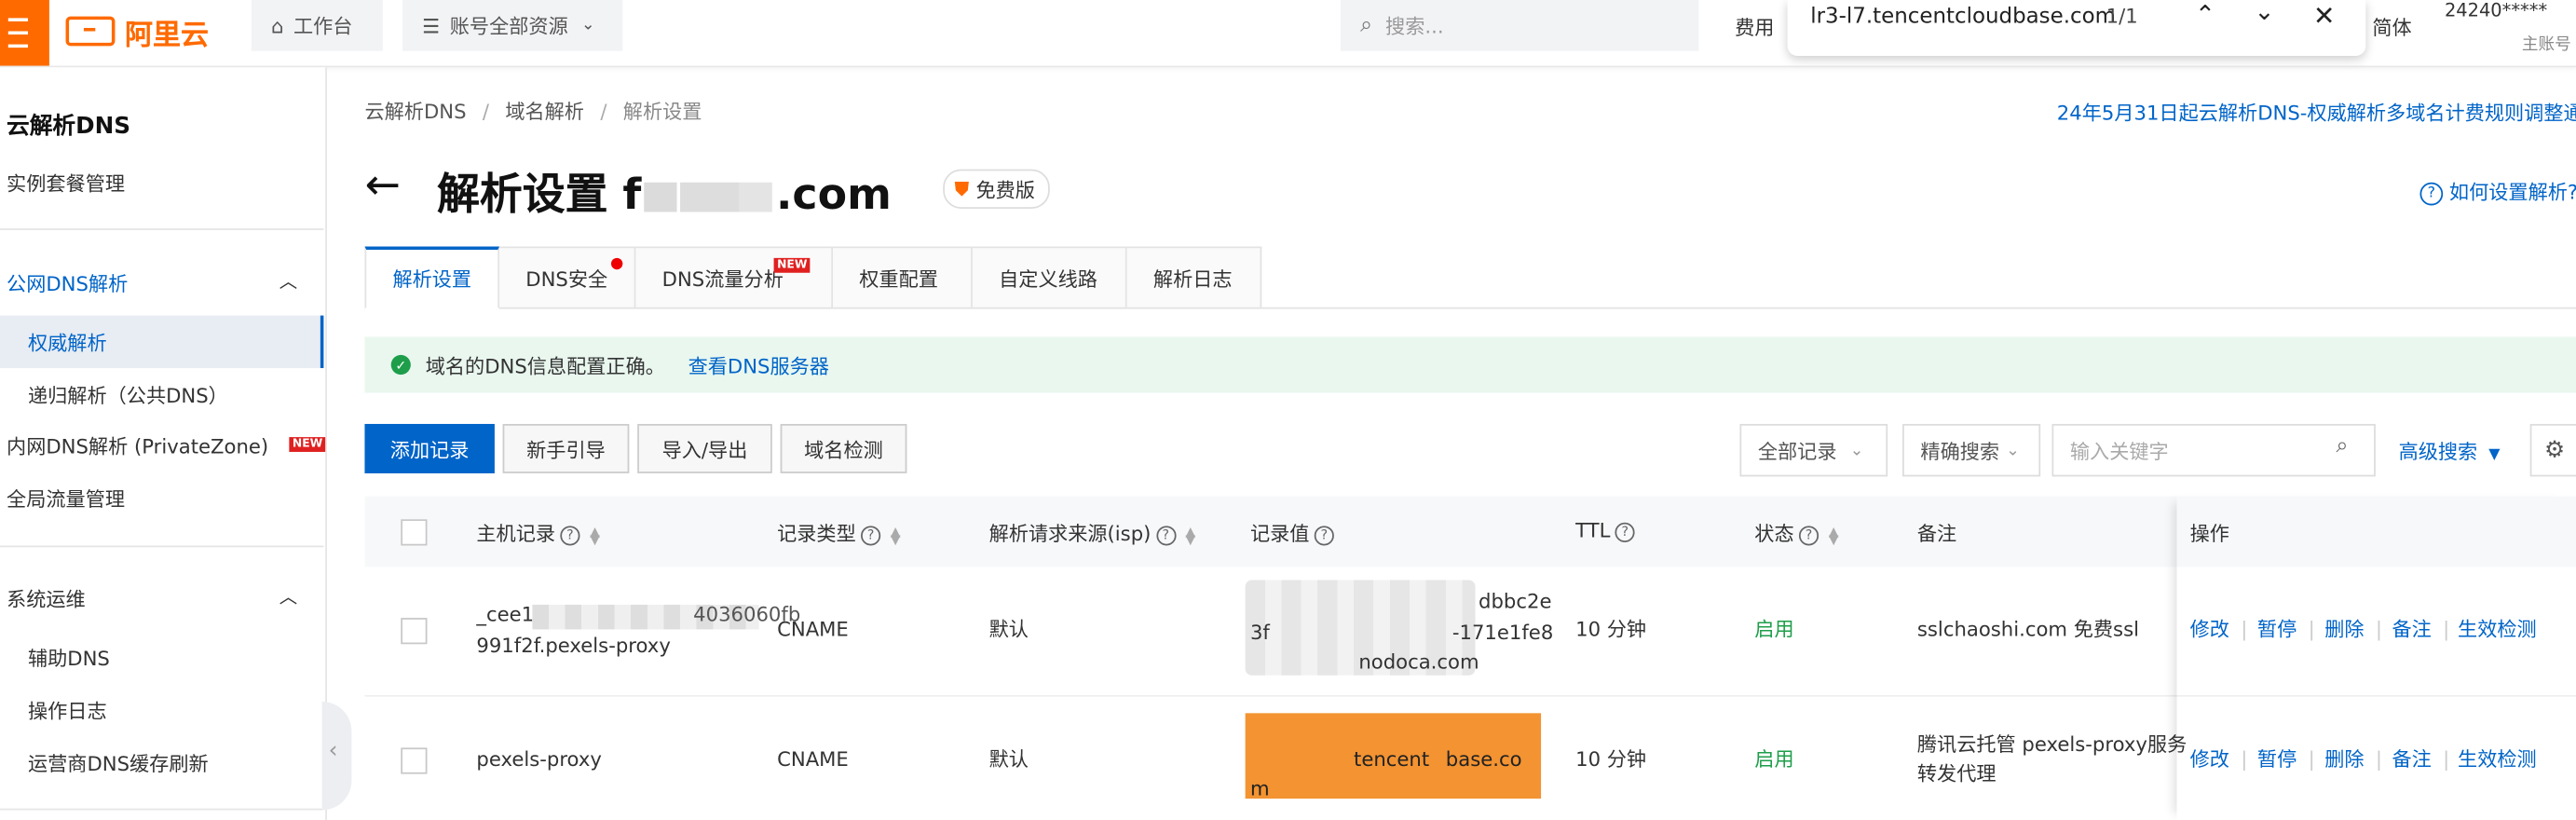 Image resolution: width=2576 pixels, height=820 pixels. What do you see at coordinates (1813, 450) in the screenshot?
I see `record-filter-select: 全部记录 ⌄` at bounding box center [1813, 450].